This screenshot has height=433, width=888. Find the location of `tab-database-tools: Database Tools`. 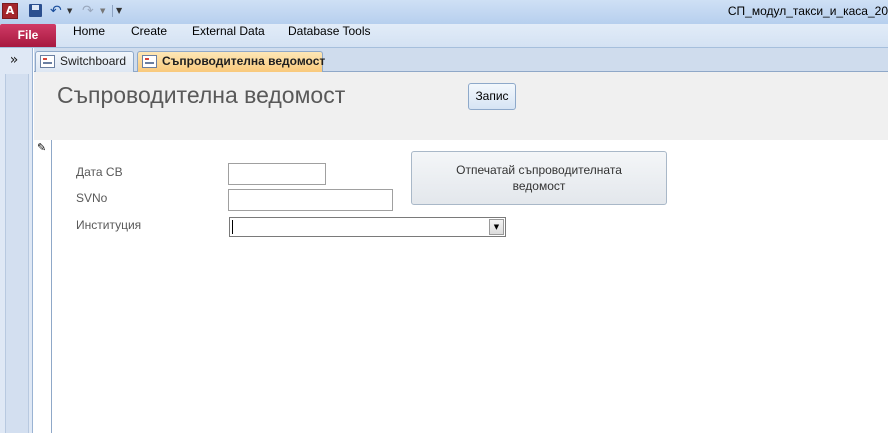

tab-database-tools: Database Tools is located at coordinates (329, 35).